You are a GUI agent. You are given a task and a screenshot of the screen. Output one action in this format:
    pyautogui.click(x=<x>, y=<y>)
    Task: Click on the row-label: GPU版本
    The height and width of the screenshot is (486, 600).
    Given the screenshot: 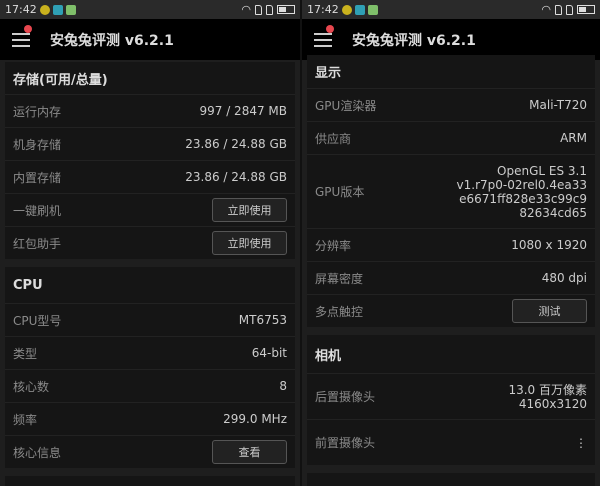 What is the action you would take?
    pyautogui.click(x=340, y=192)
    